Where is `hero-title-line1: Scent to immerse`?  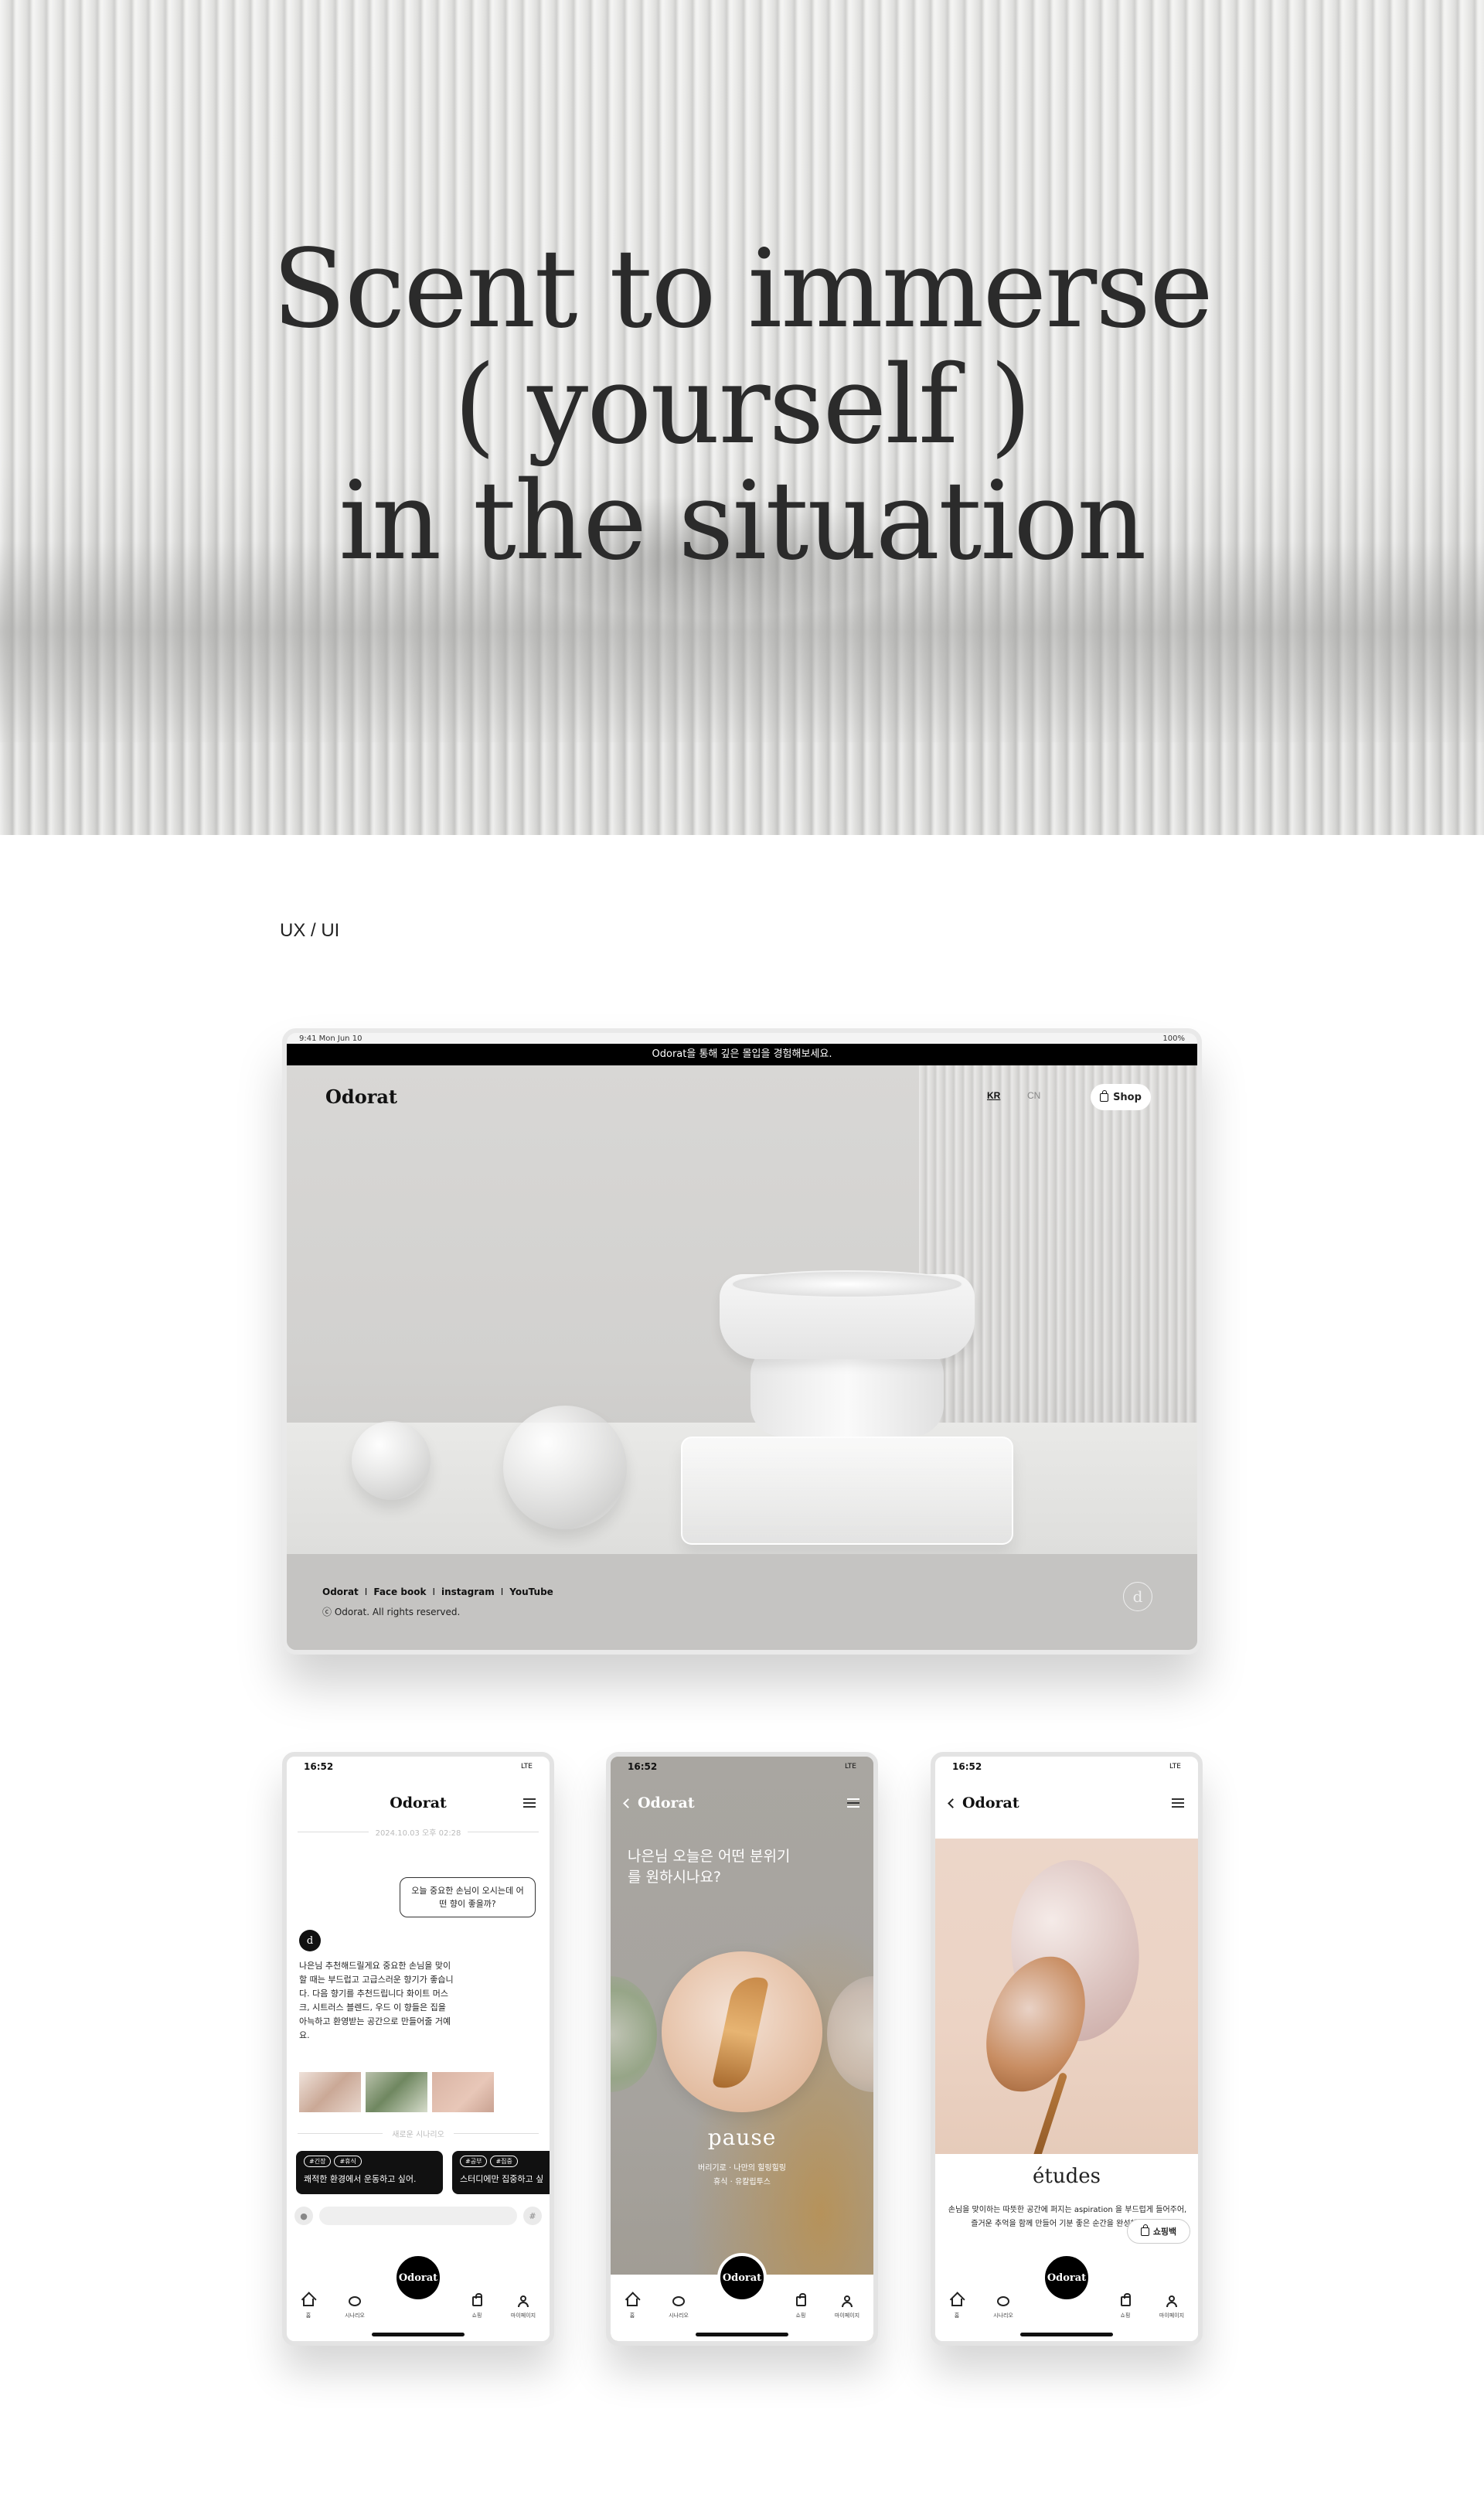
hero-title-line1: Scent to immerse is located at coordinates (742, 290).